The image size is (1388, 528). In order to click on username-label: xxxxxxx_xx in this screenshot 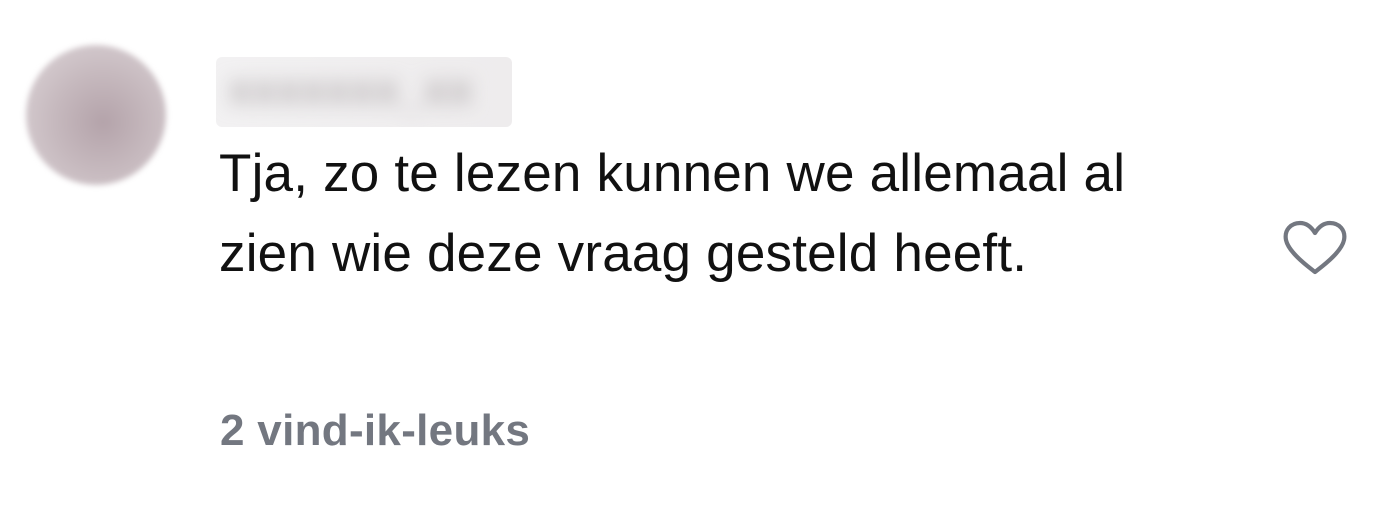, I will do `click(350, 89)`.